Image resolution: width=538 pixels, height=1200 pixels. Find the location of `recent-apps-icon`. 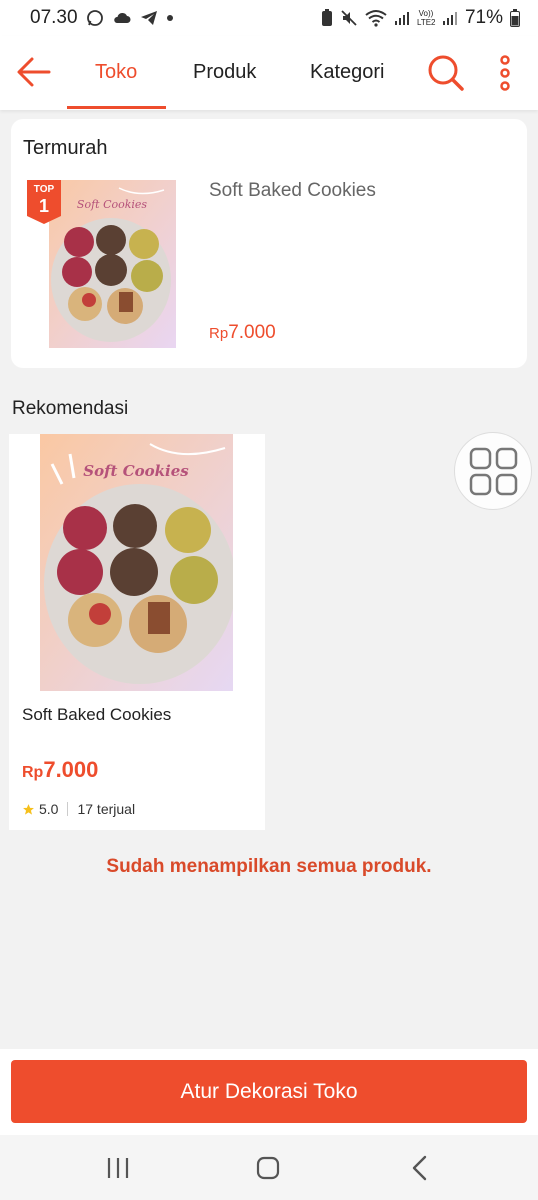

recent-apps-icon is located at coordinates (118, 1168).